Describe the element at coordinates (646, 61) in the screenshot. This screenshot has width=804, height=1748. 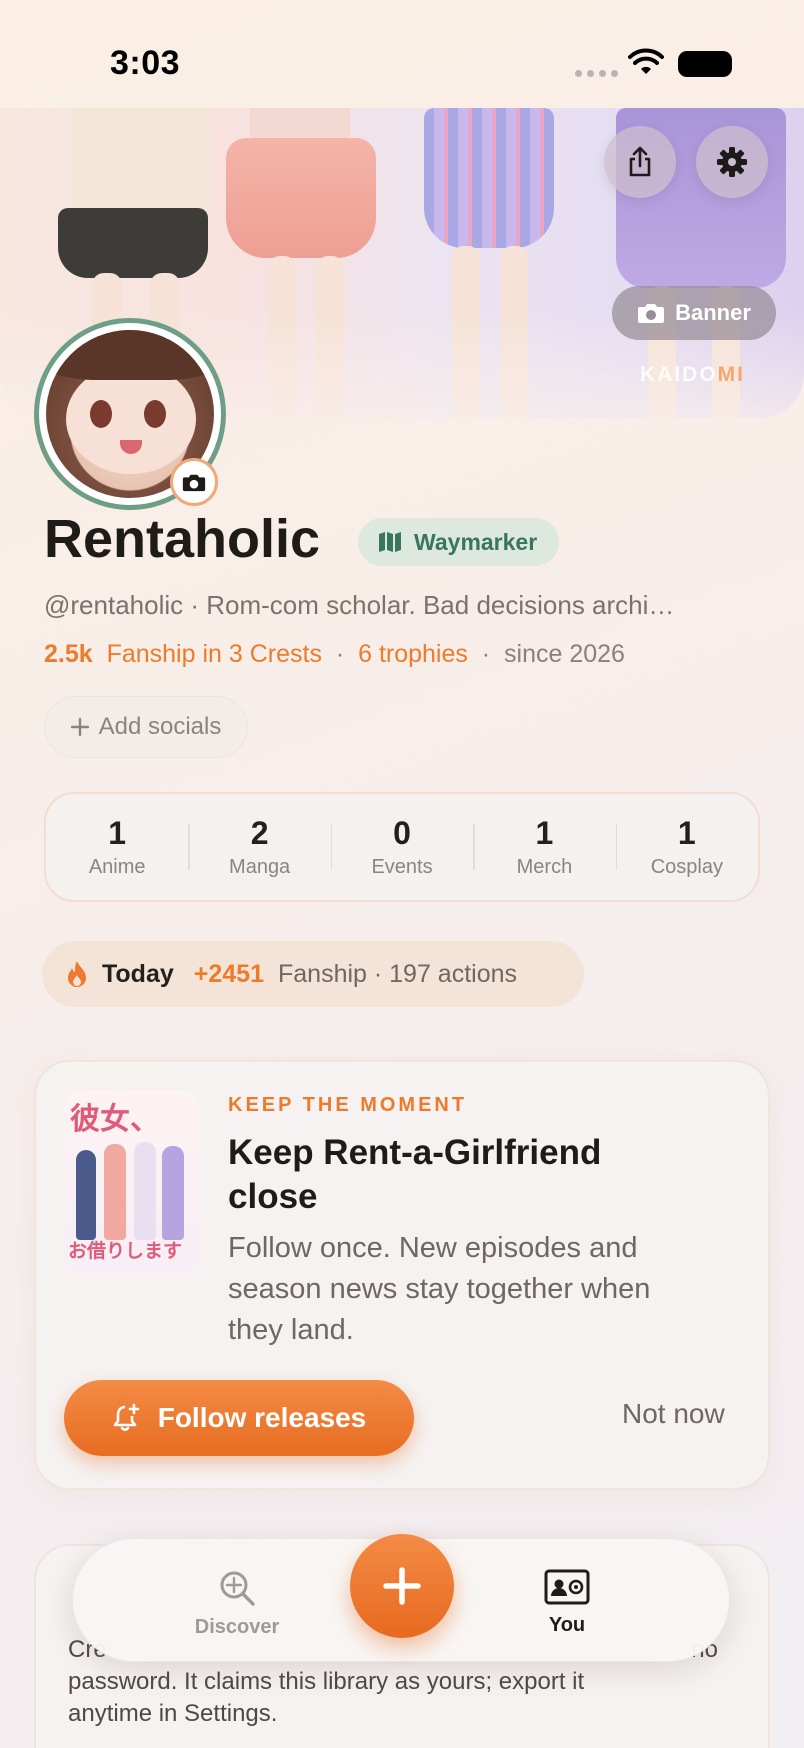
I see `wifi-icon` at that location.